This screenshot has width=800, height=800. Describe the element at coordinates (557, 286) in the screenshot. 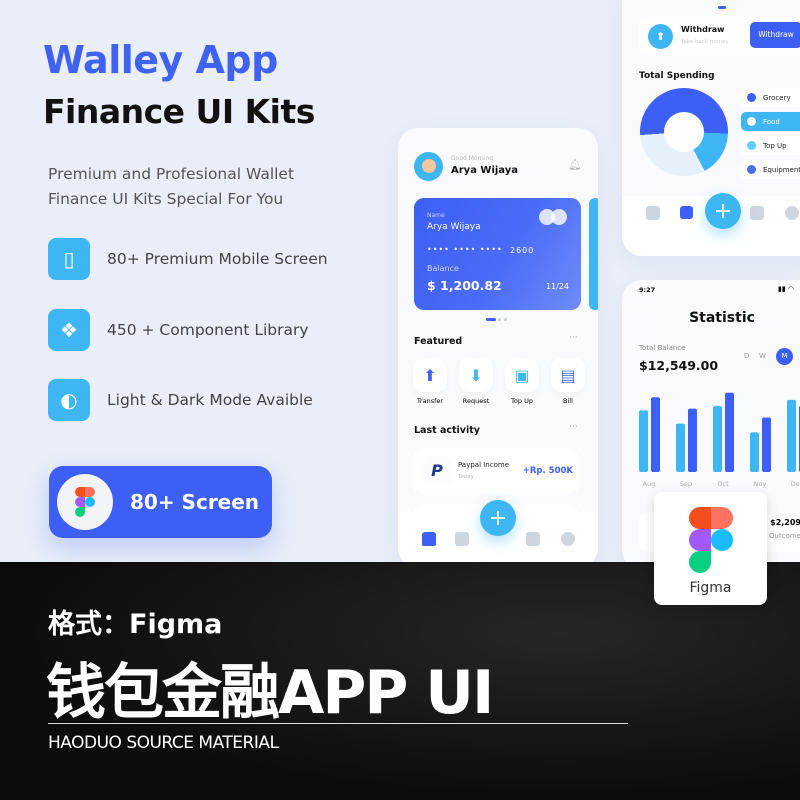

I see `card-expiry: 11/24` at that location.